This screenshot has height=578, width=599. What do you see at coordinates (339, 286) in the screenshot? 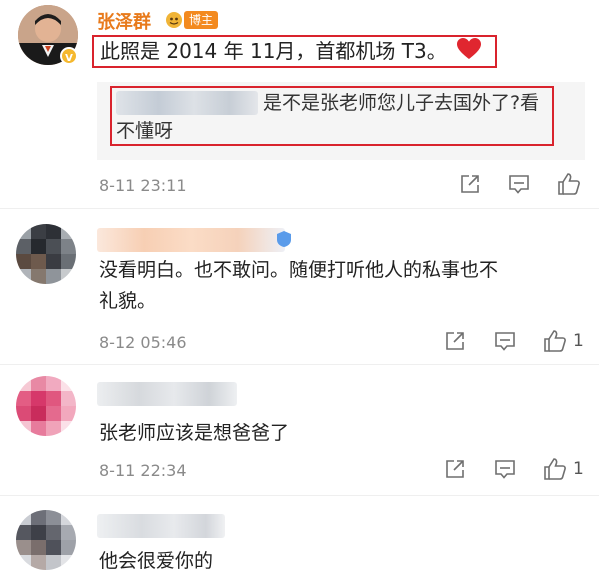
I see `comment-text: 没看明白。也不敢问。随便打听他人的私事也不 礼貌。` at bounding box center [339, 286].